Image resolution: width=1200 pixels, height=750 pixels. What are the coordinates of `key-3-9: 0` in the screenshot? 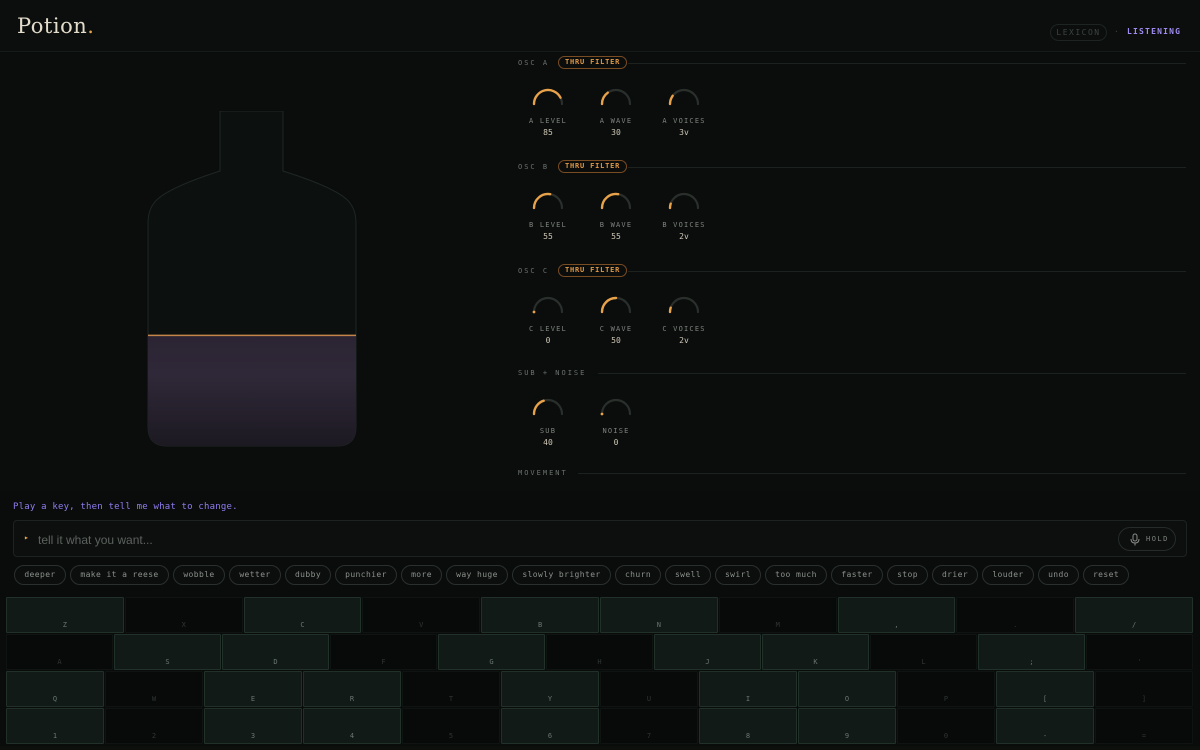 It's located at (946, 726).